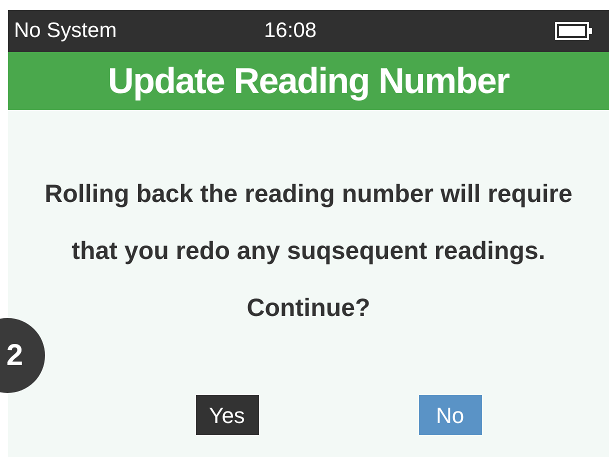 The image size is (609, 457). Describe the element at coordinates (574, 31) in the screenshot. I see `battery-icon` at that location.